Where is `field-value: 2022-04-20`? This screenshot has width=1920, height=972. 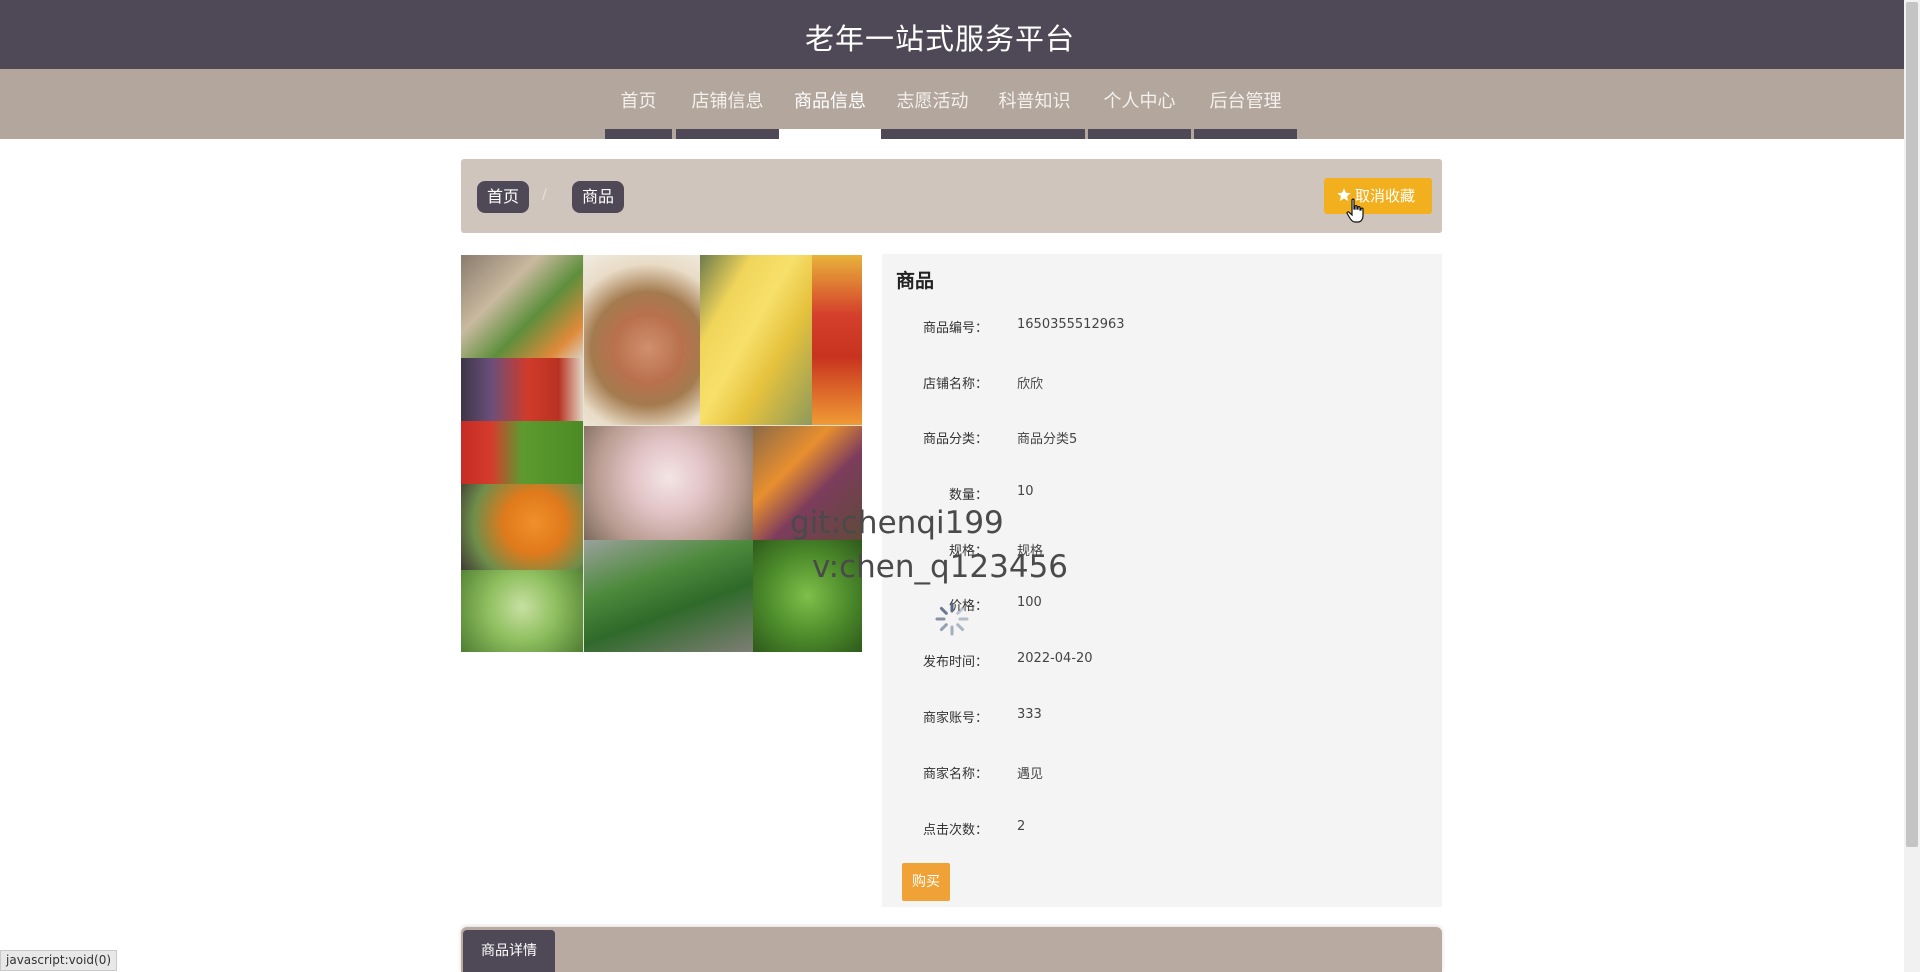 field-value: 2022-04-20 is located at coordinates (1055, 658).